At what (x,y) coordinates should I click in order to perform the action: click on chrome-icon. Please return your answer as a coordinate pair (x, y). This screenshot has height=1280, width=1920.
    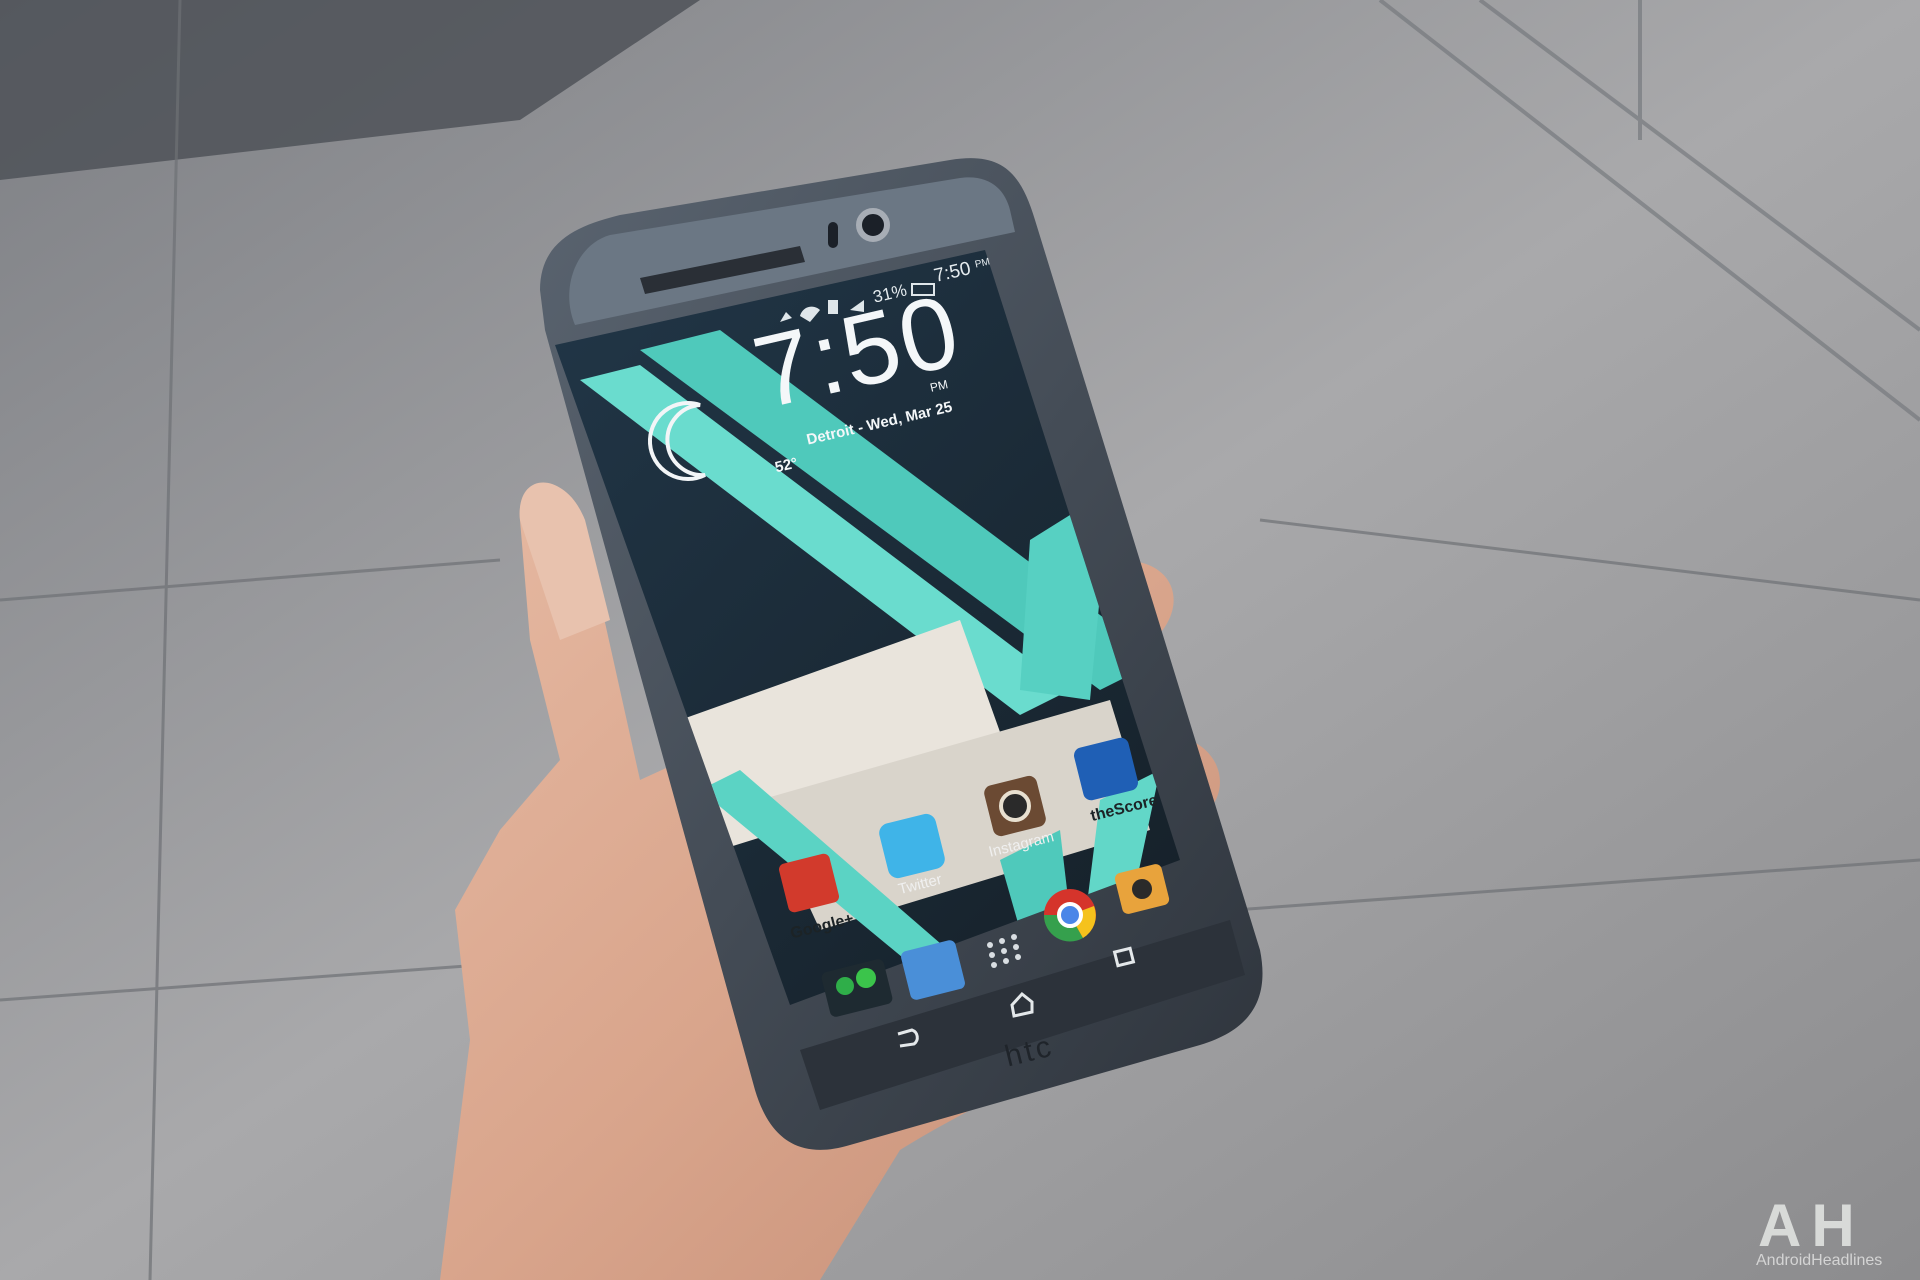
    Looking at the image, I should click on (1069, 915).